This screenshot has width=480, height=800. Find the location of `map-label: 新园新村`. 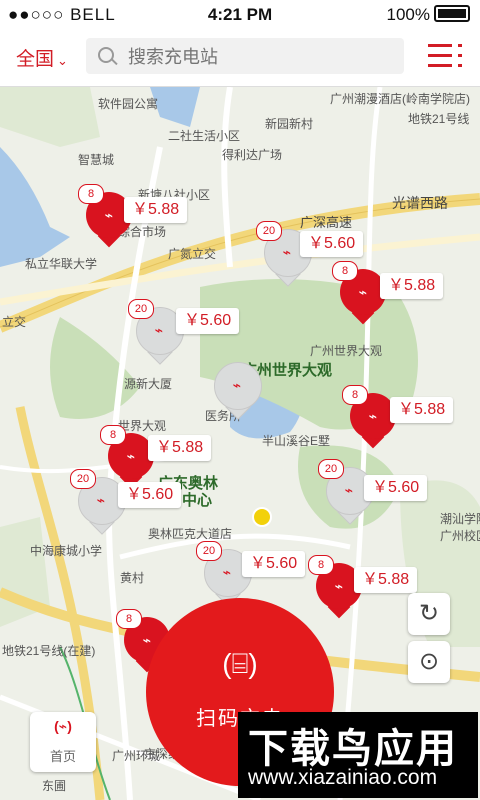

map-label: 新园新村 is located at coordinates (289, 124).